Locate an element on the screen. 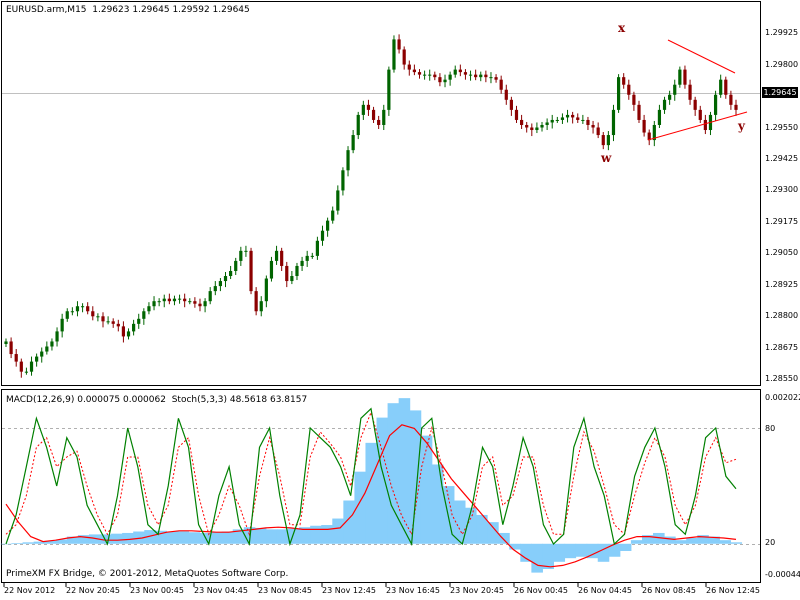 The height and width of the screenshot is (600, 800). time-axis-label: 26 Nov 08:45 is located at coordinates (669, 590).